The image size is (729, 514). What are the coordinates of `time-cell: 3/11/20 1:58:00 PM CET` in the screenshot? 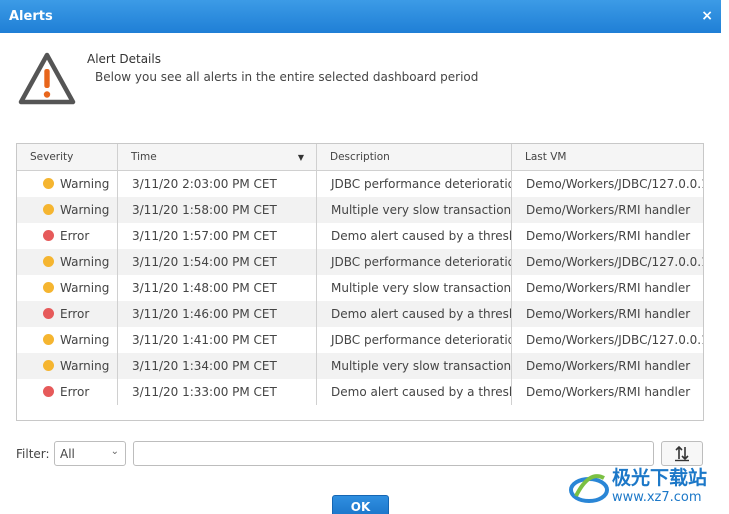 It's located at (217, 210).